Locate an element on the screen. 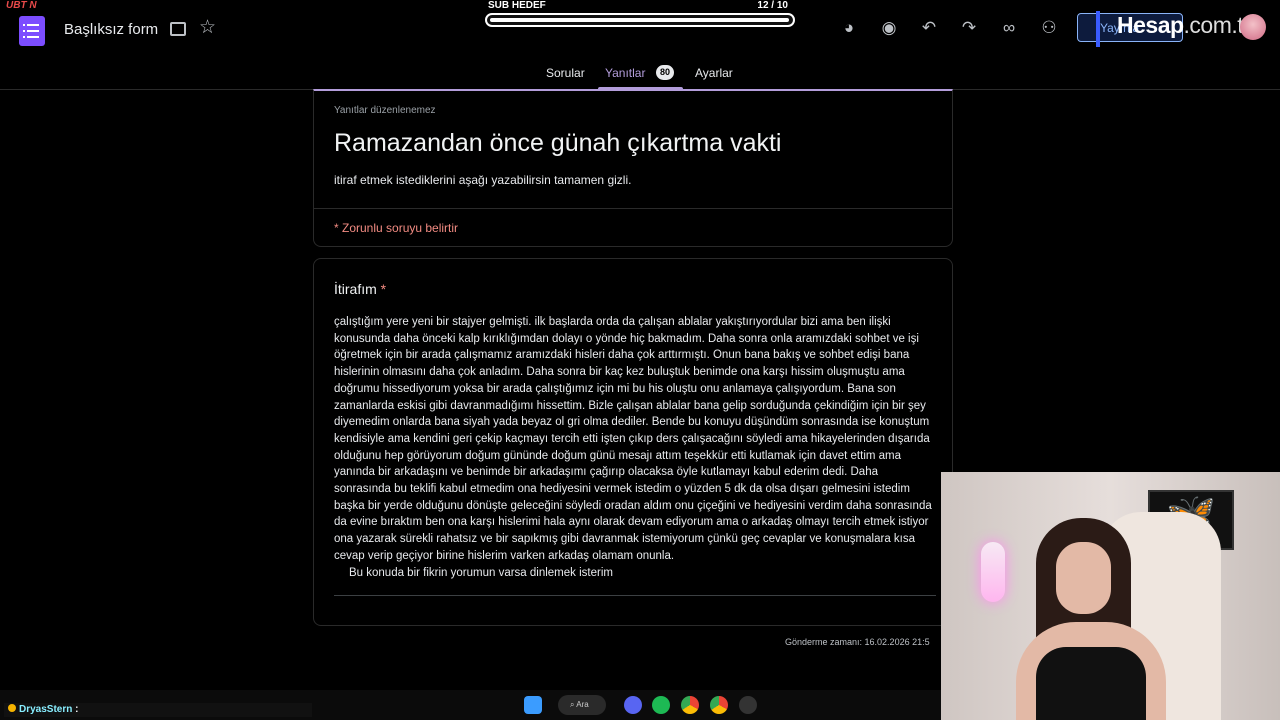 The width and height of the screenshot is (1280, 720). undo-icon: ↶ is located at coordinates (929, 28).